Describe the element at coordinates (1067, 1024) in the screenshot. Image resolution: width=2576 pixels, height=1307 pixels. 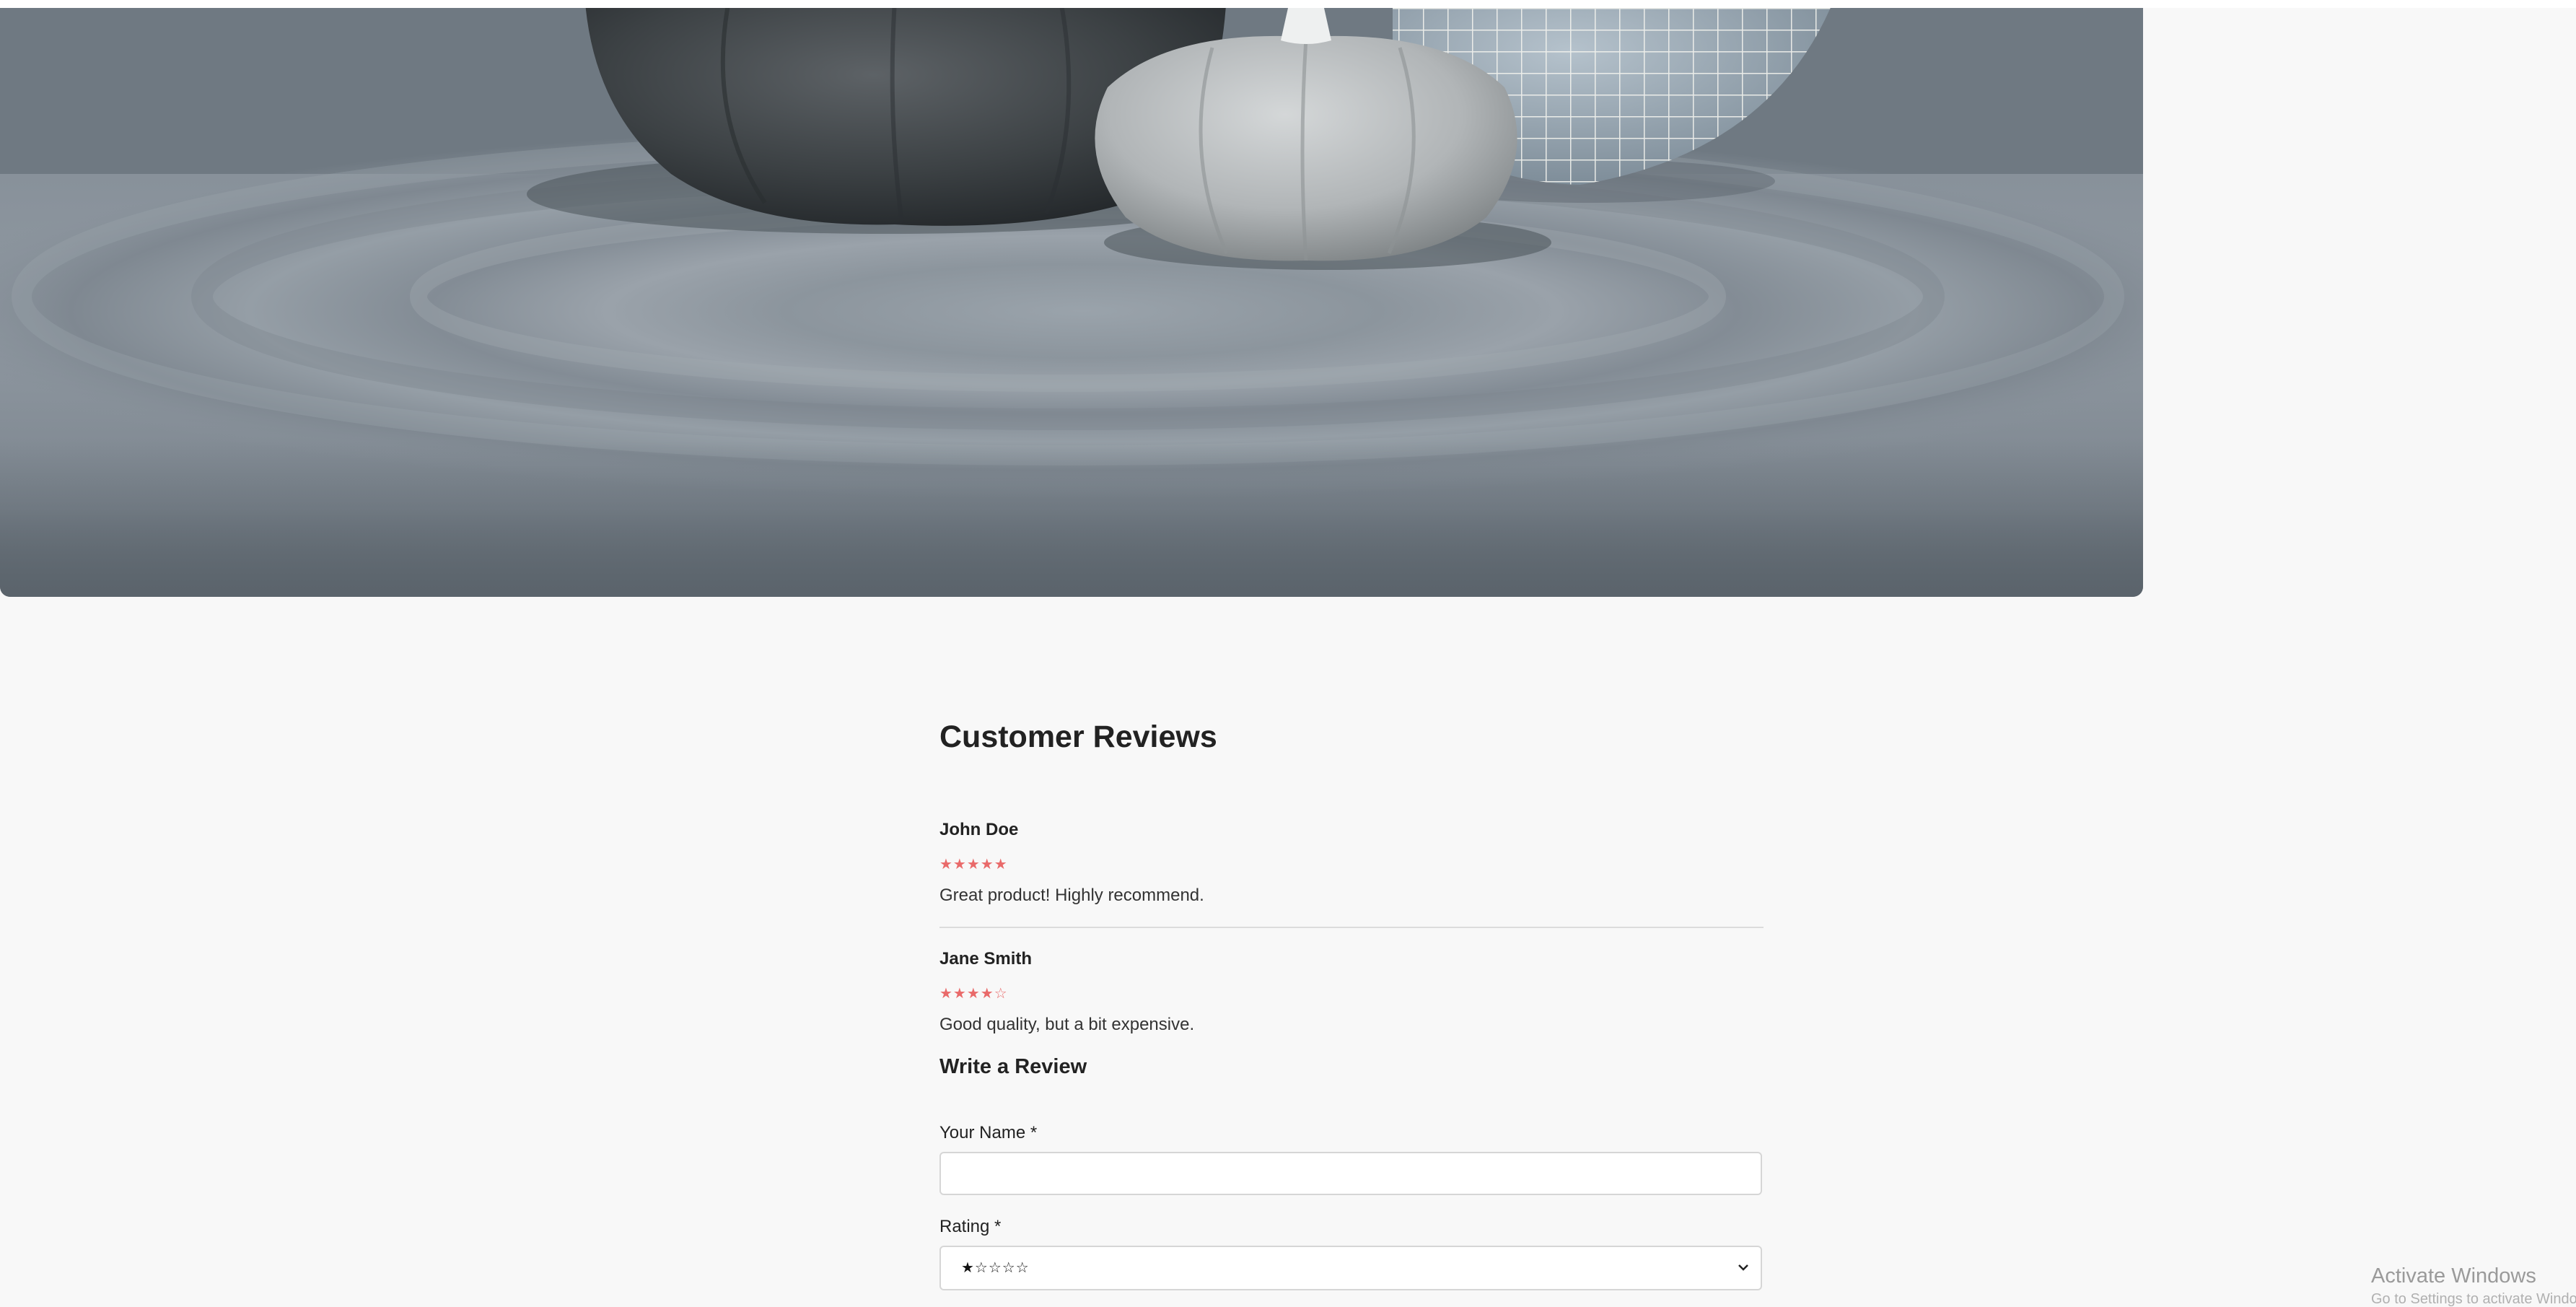
I see `review-text: Good quality, but a bit expensive.` at that location.